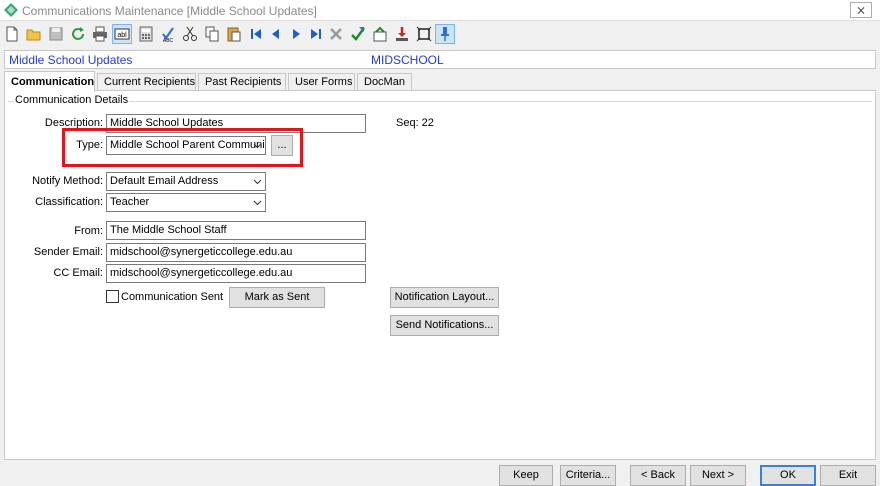 Image resolution: width=880 pixels, height=486 pixels. I want to click on download-icon, so click(402, 34).